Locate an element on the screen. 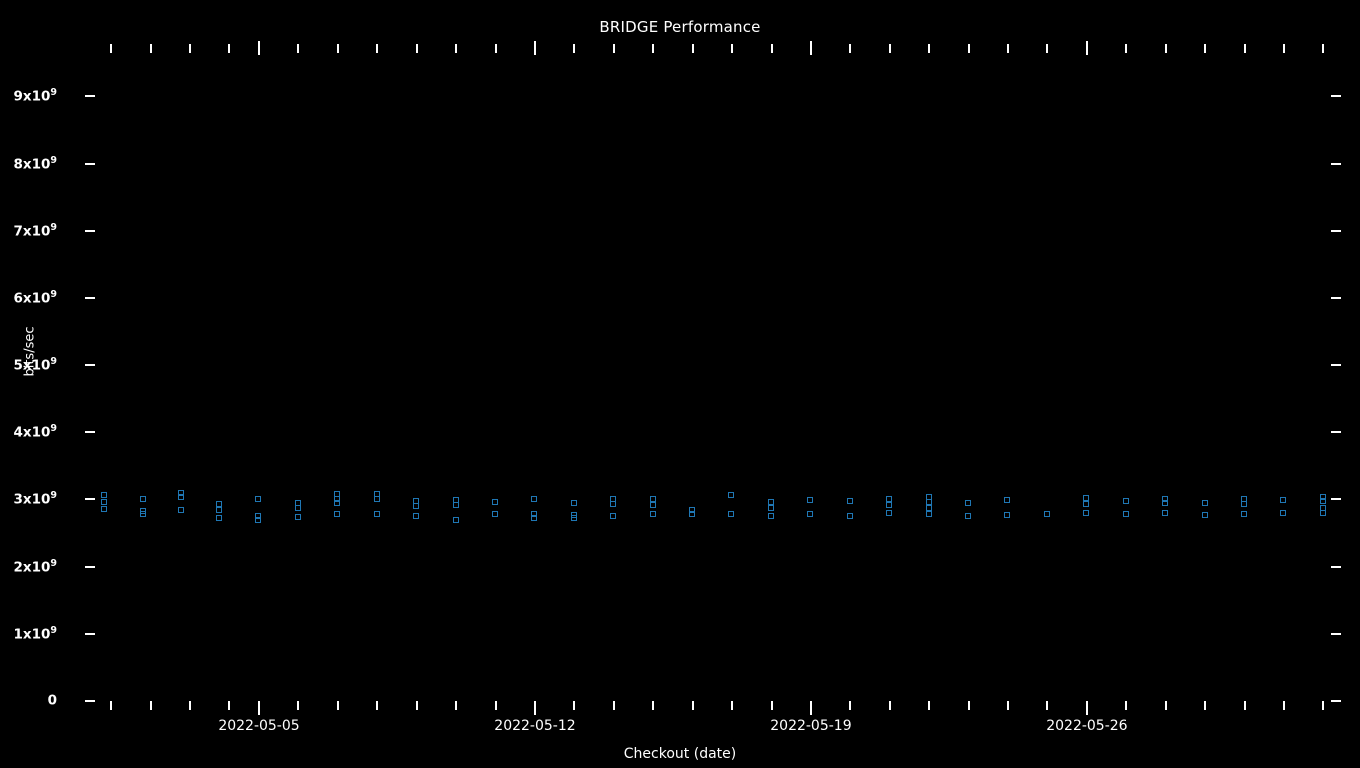 Image resolution: width=1360 pixels, height=768 pixels. y-axis-tick-label: 7x109 is located at coordinates (35, 230).